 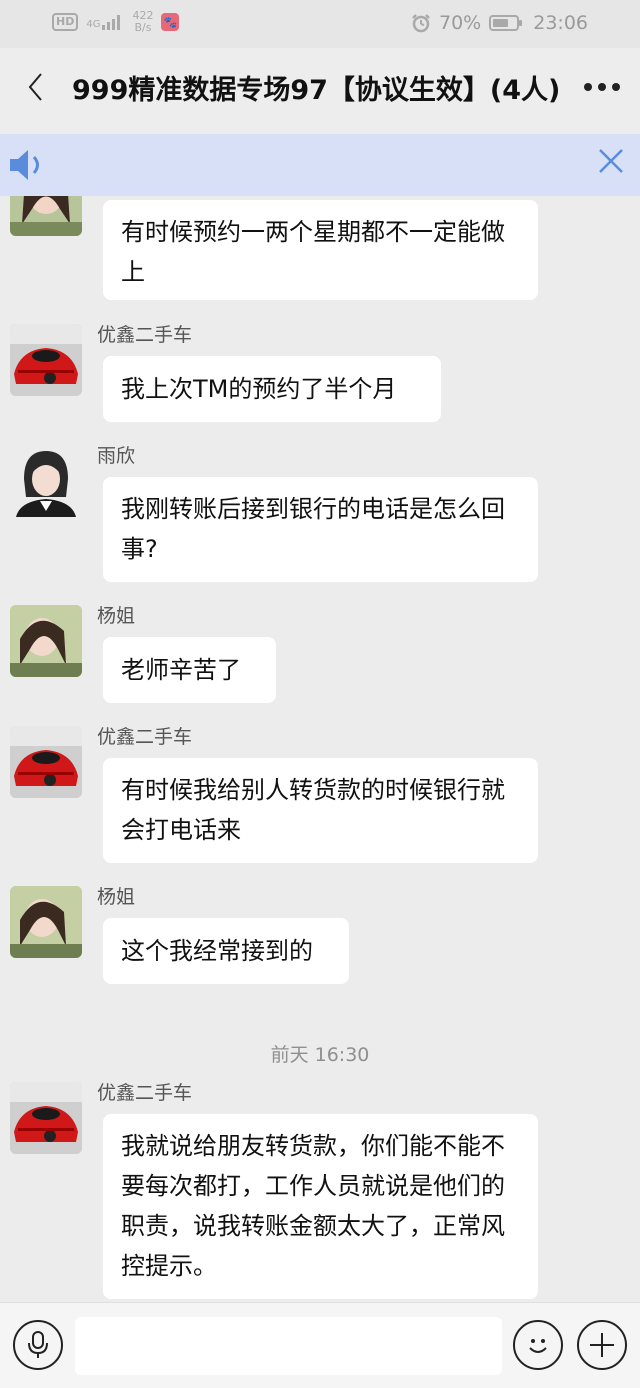 I want to click on smiley-icon, so click(x=538, y=1346).